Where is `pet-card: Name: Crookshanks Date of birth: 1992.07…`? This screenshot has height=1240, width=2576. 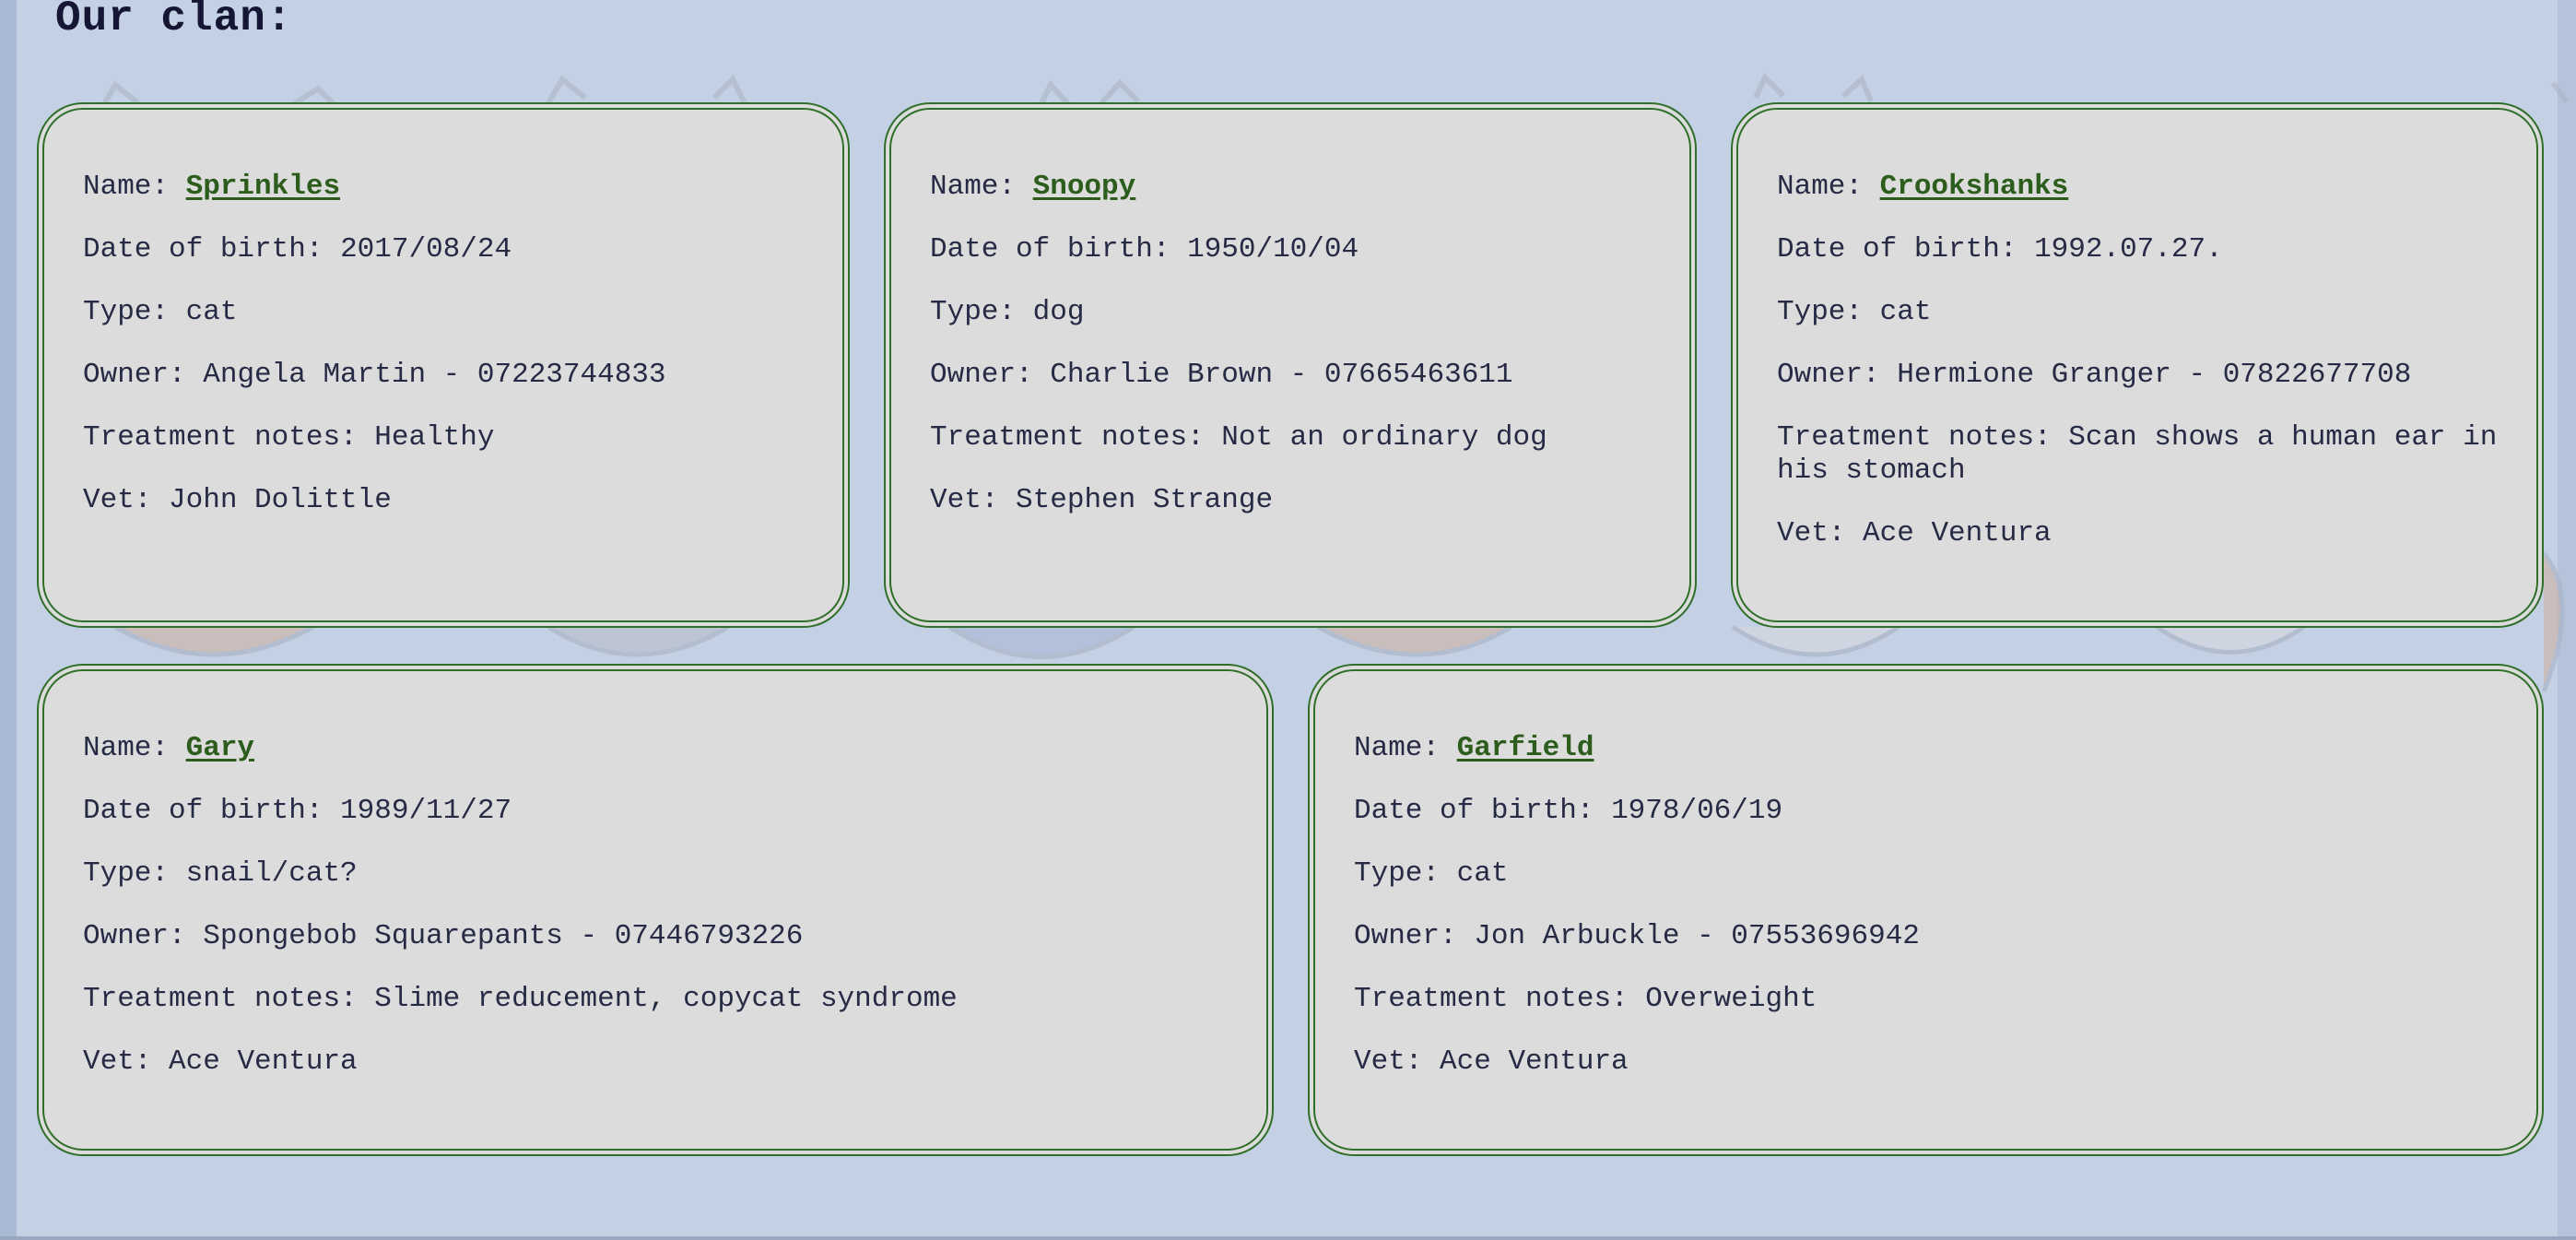 pet-card: Name: Crookshanks Date of birth: 1992.07… is located at coordinates (2137, 365).